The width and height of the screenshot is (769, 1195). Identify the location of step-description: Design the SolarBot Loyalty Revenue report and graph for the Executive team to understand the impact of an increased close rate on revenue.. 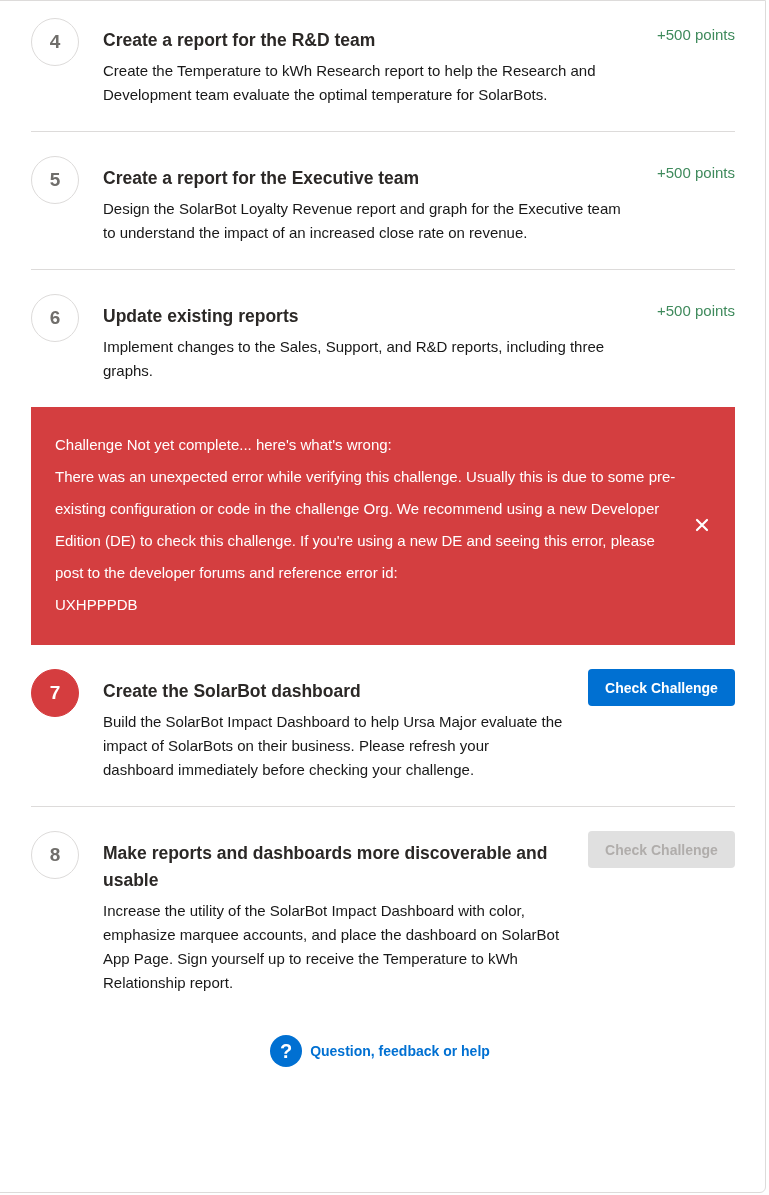
(362, 221).